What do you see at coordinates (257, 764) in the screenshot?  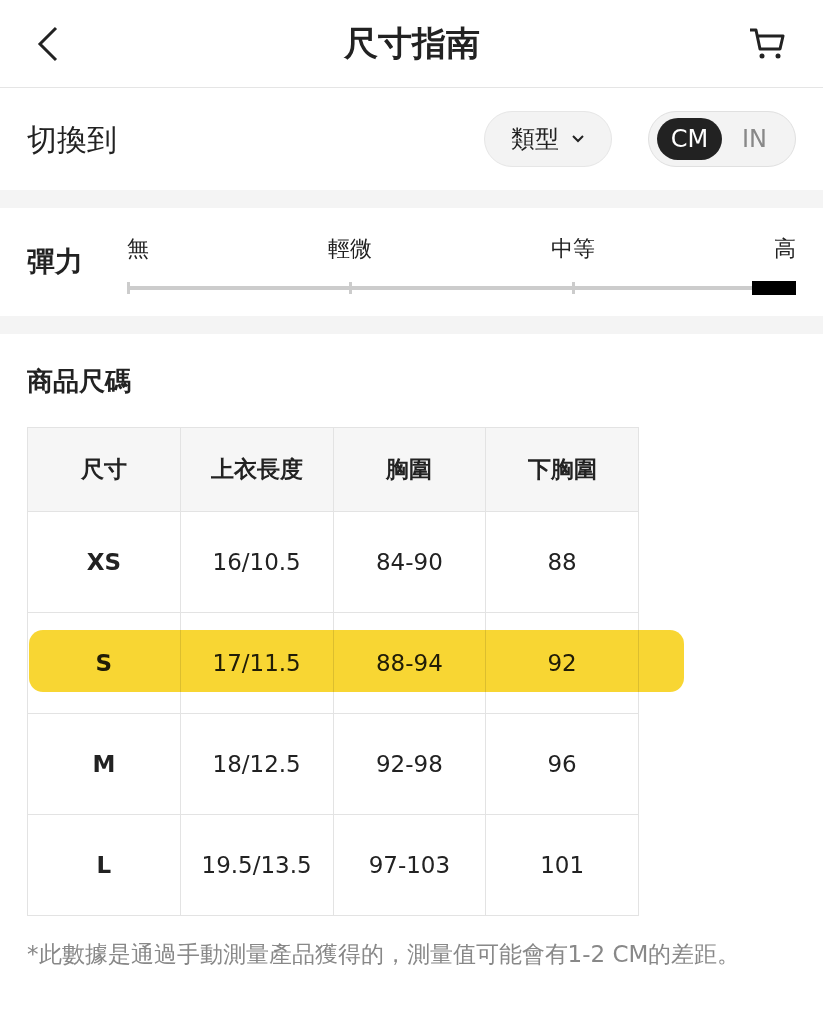 I see `table-cell: 18/12.5` at bounding box center [257, 764].